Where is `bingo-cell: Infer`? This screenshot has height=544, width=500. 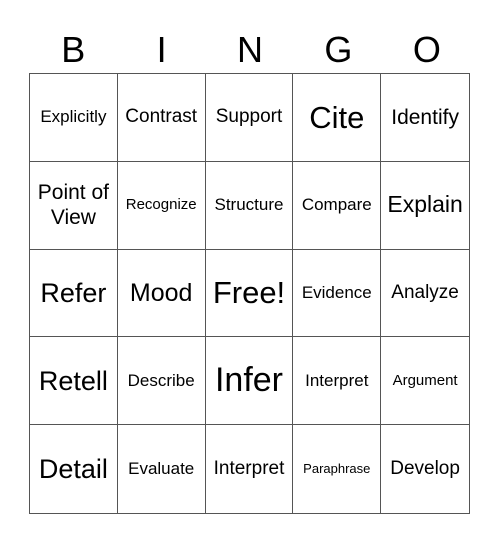
bingo-cell: Infer is located at coordinates (249, 381).